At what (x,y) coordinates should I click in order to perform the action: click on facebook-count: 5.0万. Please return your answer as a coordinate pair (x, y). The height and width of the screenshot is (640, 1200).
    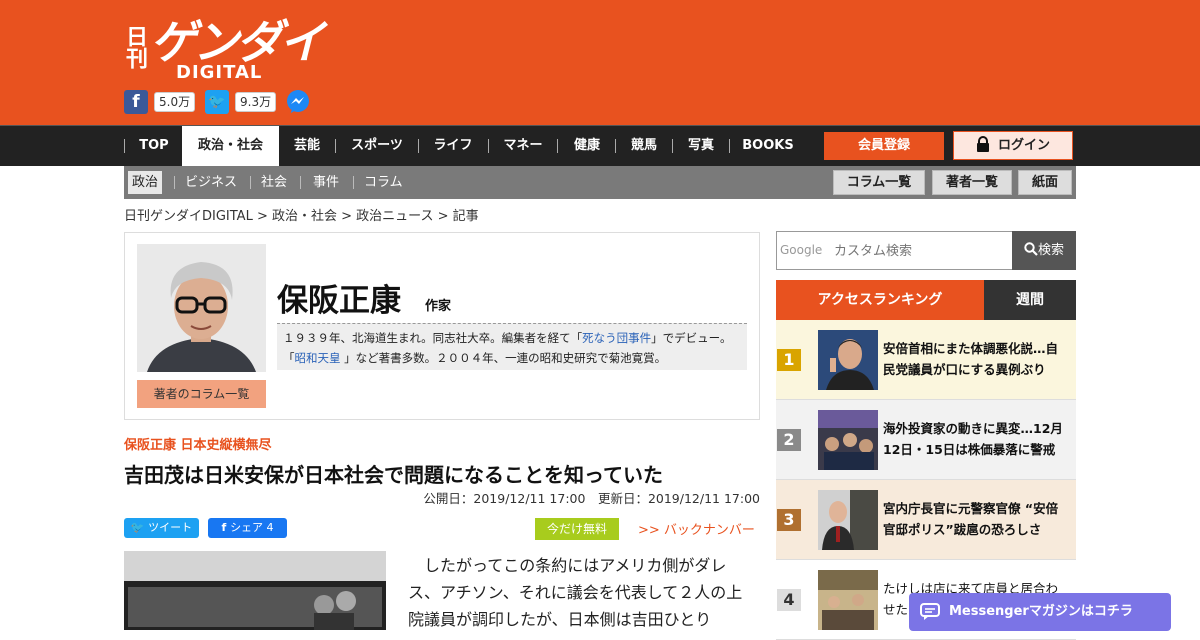
    Looking at the image, I should click on (175, 102).